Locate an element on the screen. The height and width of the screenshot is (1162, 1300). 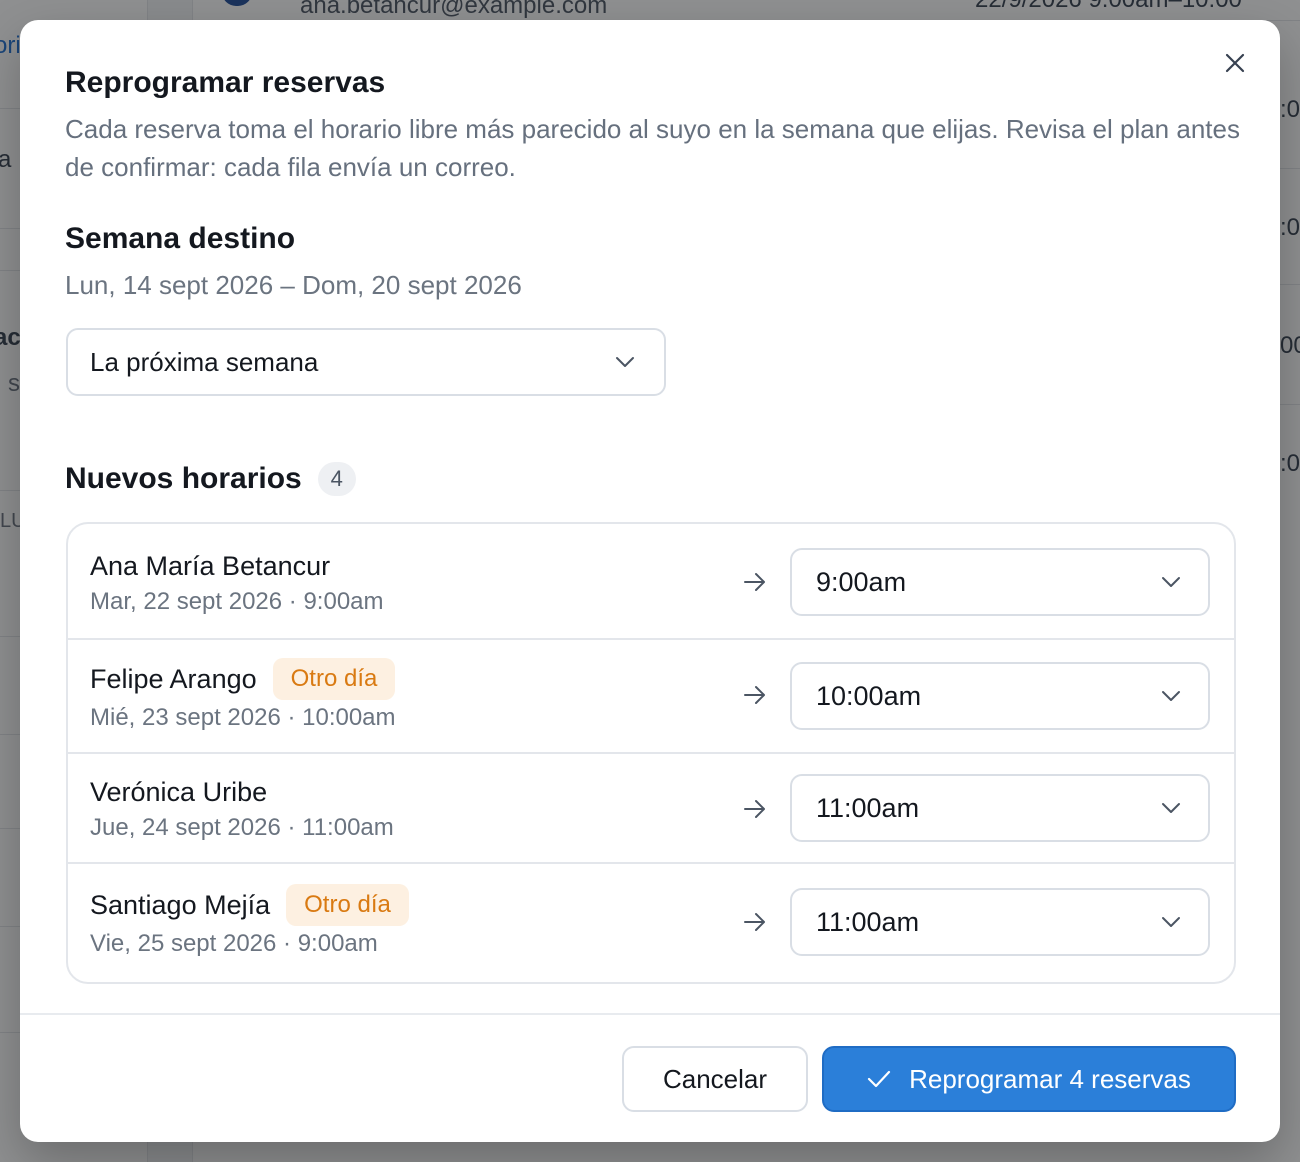
slot-name-line: Felipe Arango Otro día is located at coordinates (243, 679).